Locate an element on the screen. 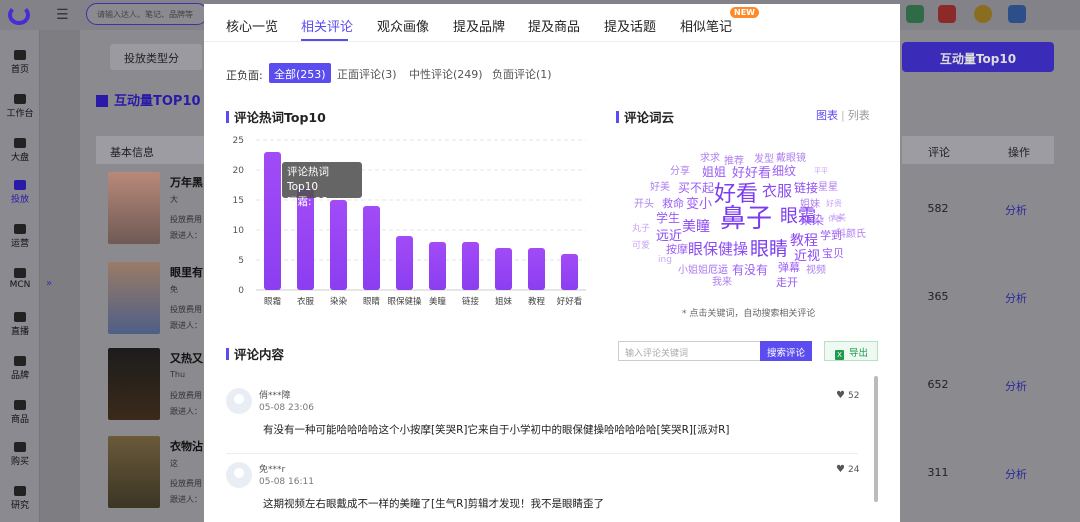  export-button: X 导出 is located at coordinates (851, 351).